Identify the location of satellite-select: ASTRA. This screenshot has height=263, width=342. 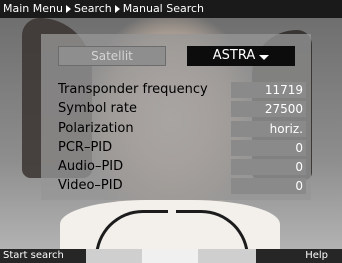
(241, 56).